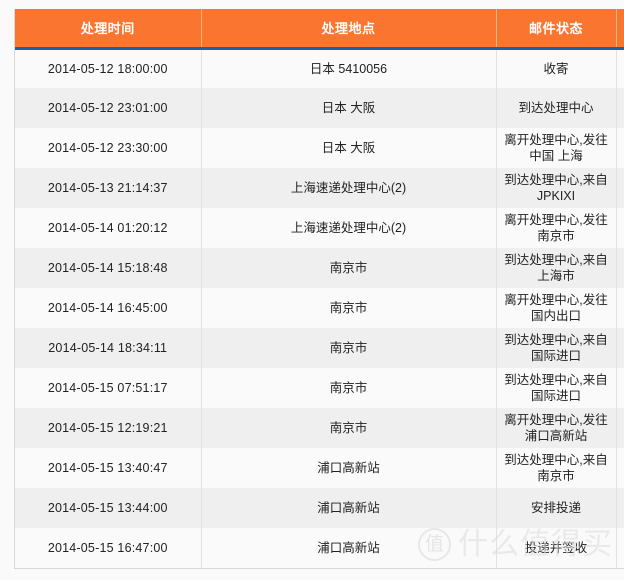  What do you see at coordinates (556, 148) in the screenshot?
I see `cell-mail-status: 离开处理中心,发往 中国 上海` at bounding box center [556, 148].